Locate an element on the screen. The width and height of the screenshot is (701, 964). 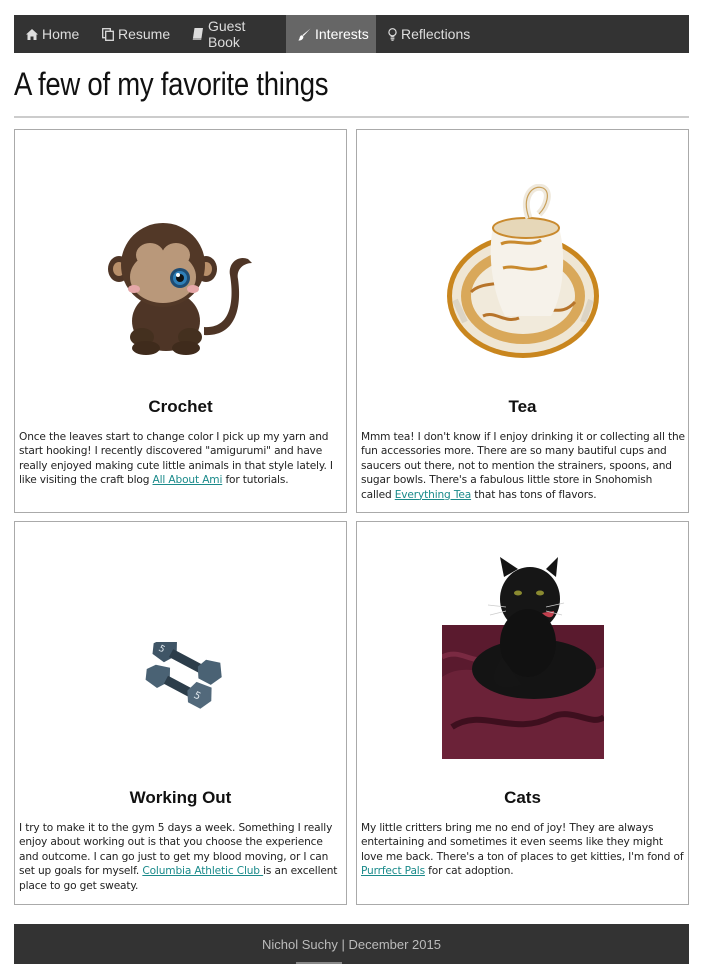
link-purrfect-pals: Purrfect Pals is located at coordinates (393, 871).